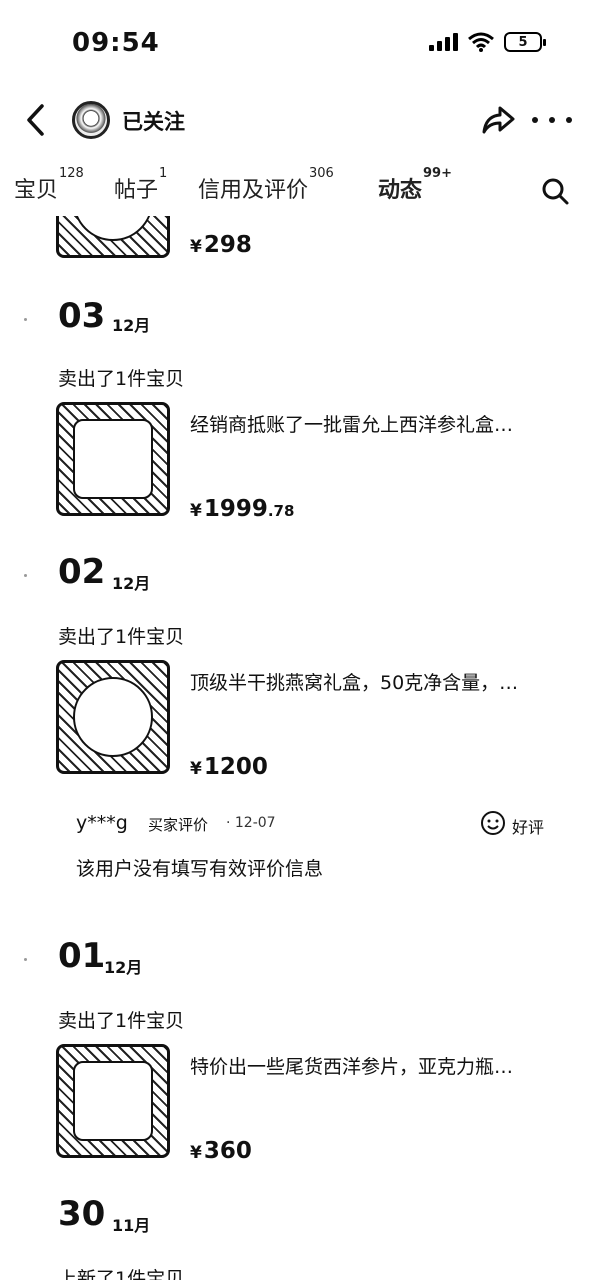 This screenshot has height=1280, width=590. Describe the element at coordinates (229, 767) in the screenshot. I see `product-price: ¥1200` at that location.